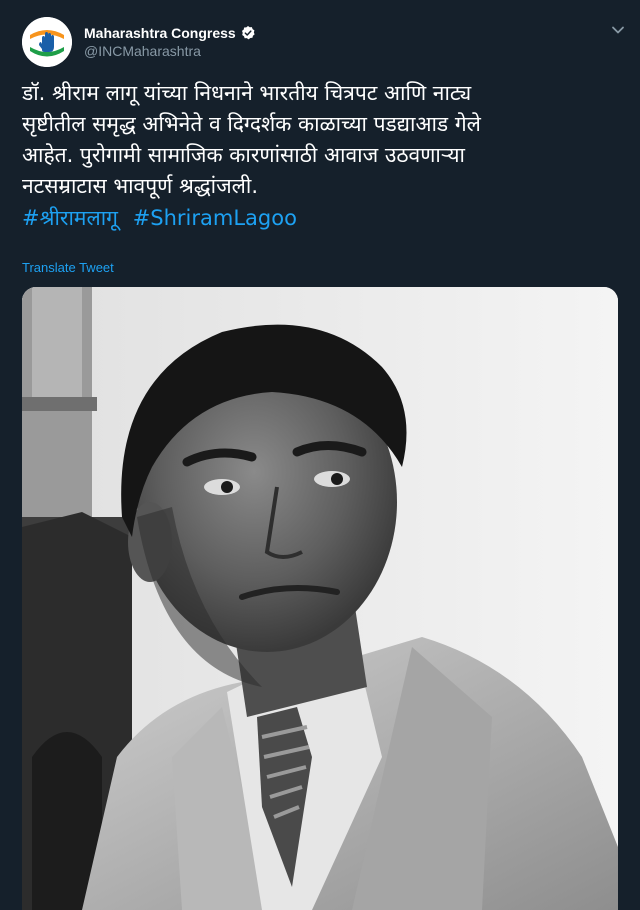 The width and height of the screenshot is (640, 910). What do you see at coordinates (248, 33) in the screenshot?
I see `verified-badge-icon` at bounding box center [248, 33].